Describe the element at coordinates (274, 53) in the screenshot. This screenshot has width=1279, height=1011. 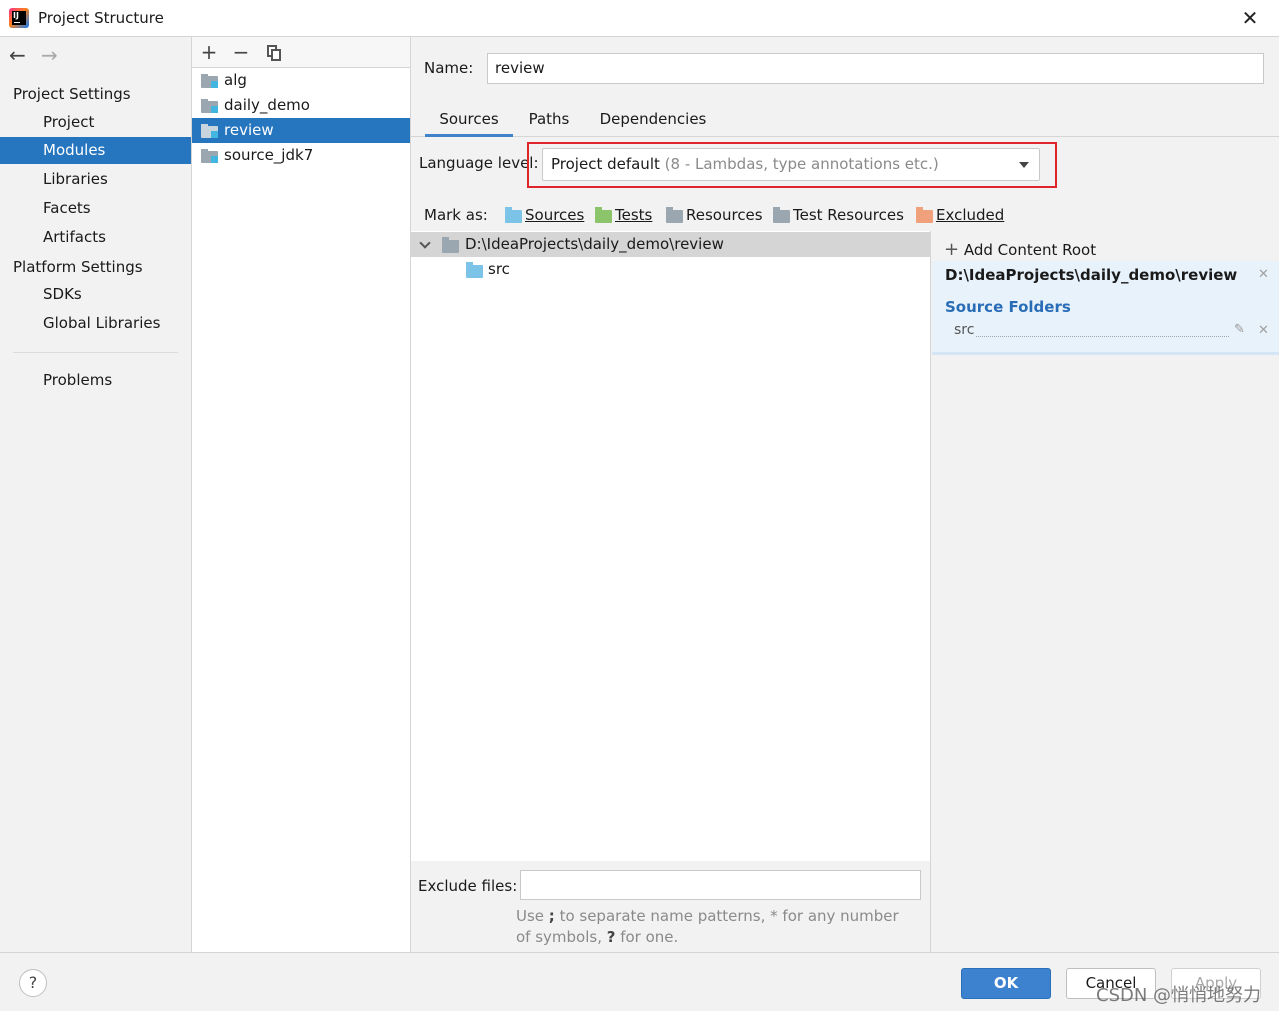
I see `copy-module-icon` at that location.